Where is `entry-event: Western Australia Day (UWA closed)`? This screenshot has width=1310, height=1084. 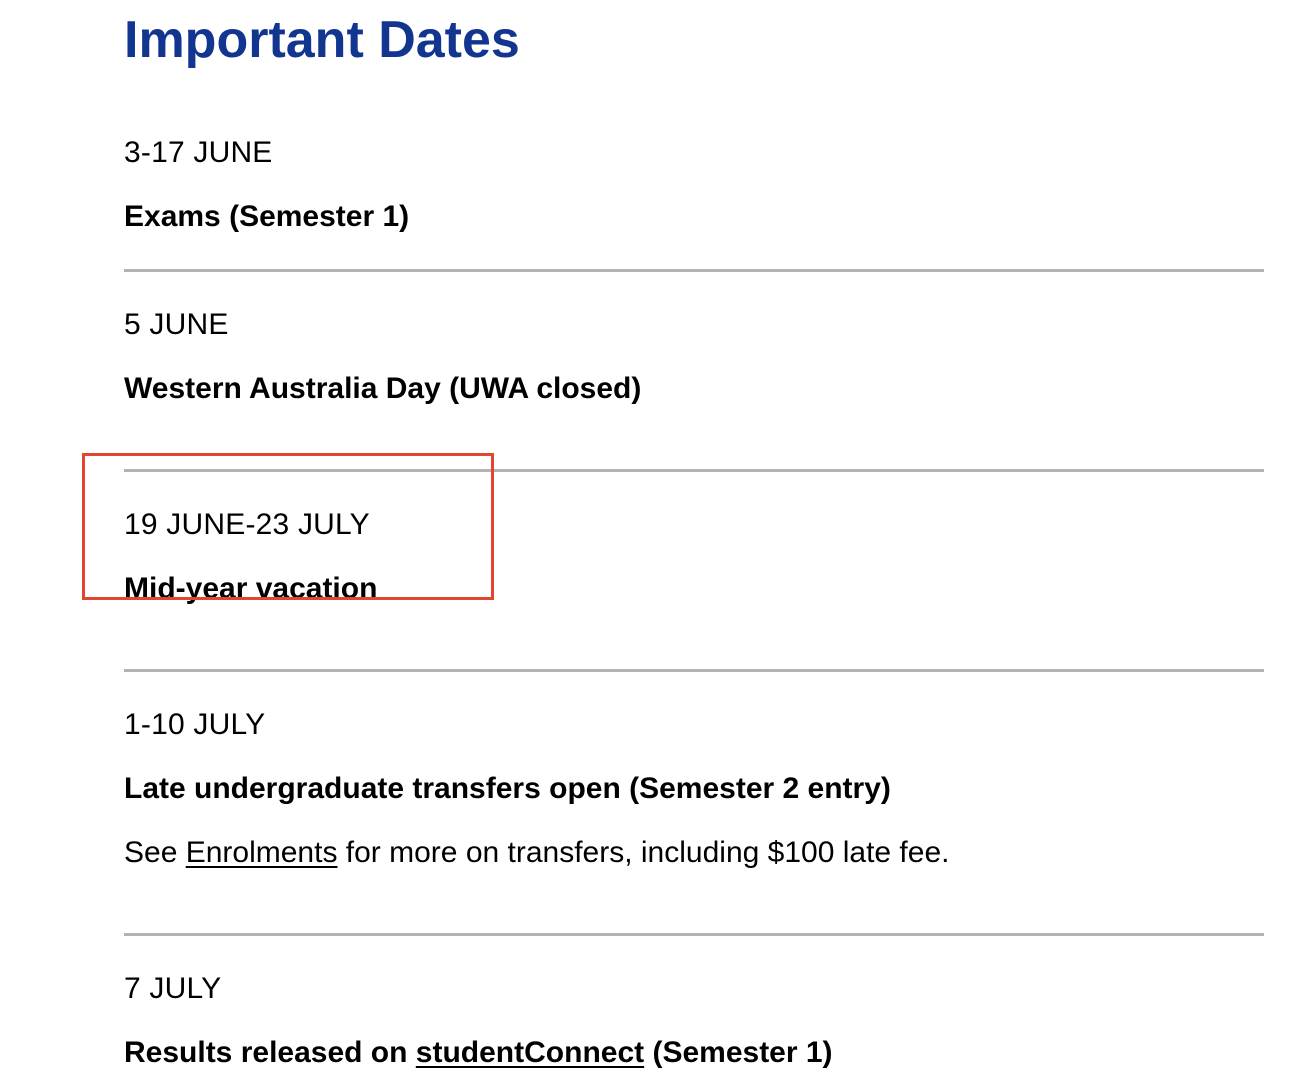
entry-event: Western Australia Day (UWA closed) is located at coordinates (383, 388).